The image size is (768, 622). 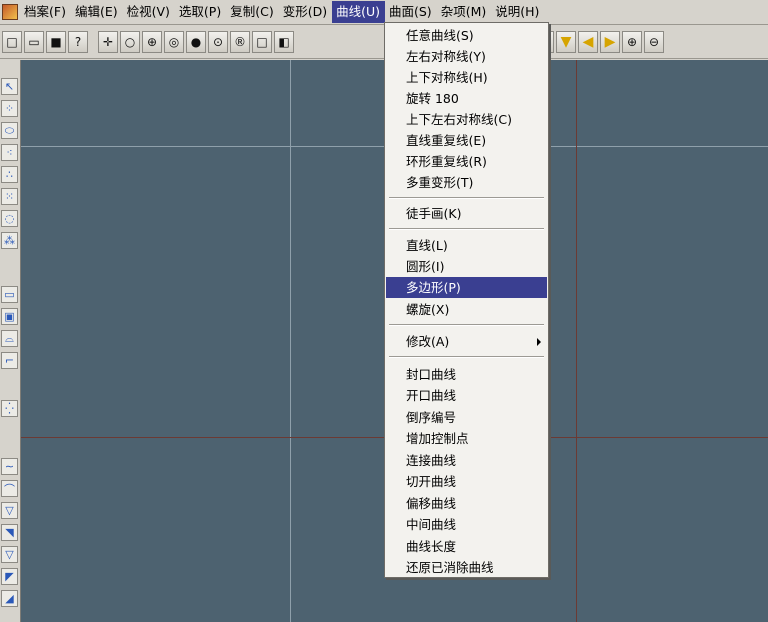 I want to click on menu-item-left-right-symmetric: 左右对称线(Y), so click(x=466, y=56).